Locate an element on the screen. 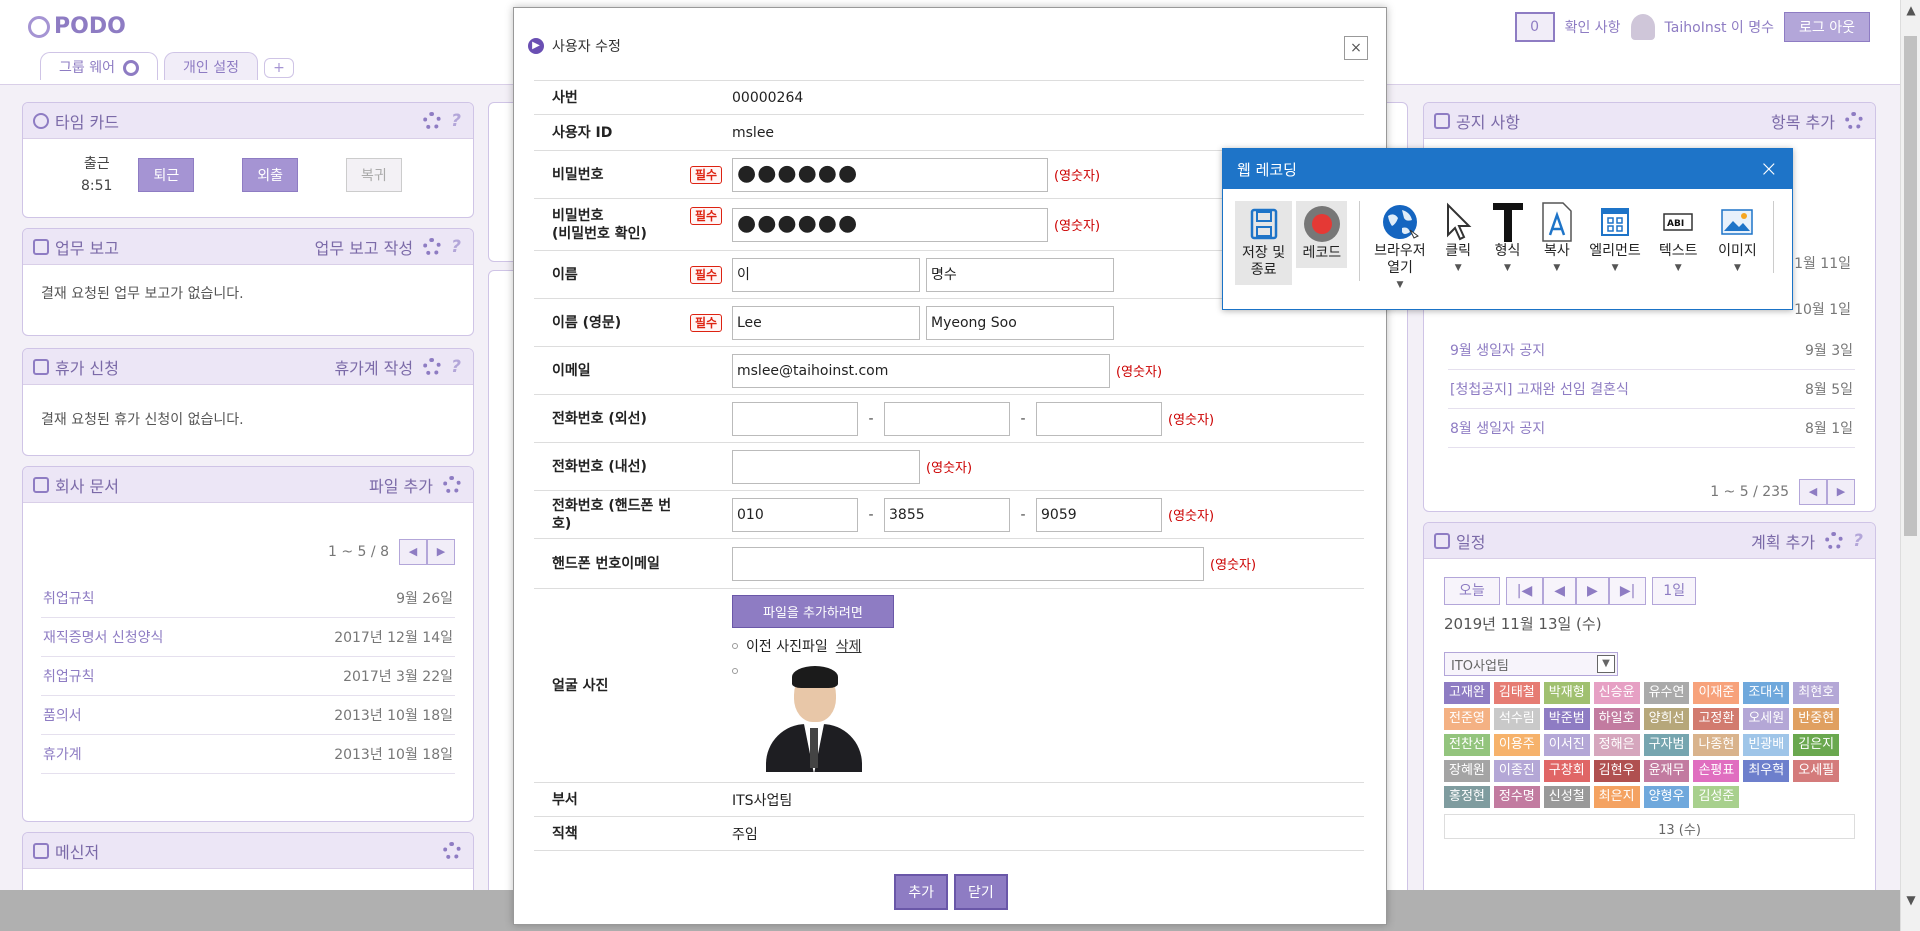 This screenshot has width=1920, height=931. first-name-en-field: Myeong Soo is located at coordinates (1020, 322).